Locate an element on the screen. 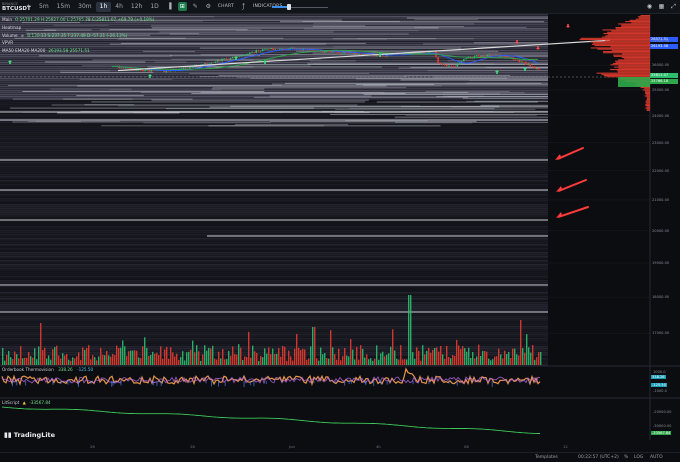 This screenshot has width=680, height=462. log-toggle: LOG is located at coordinates (638, 457).